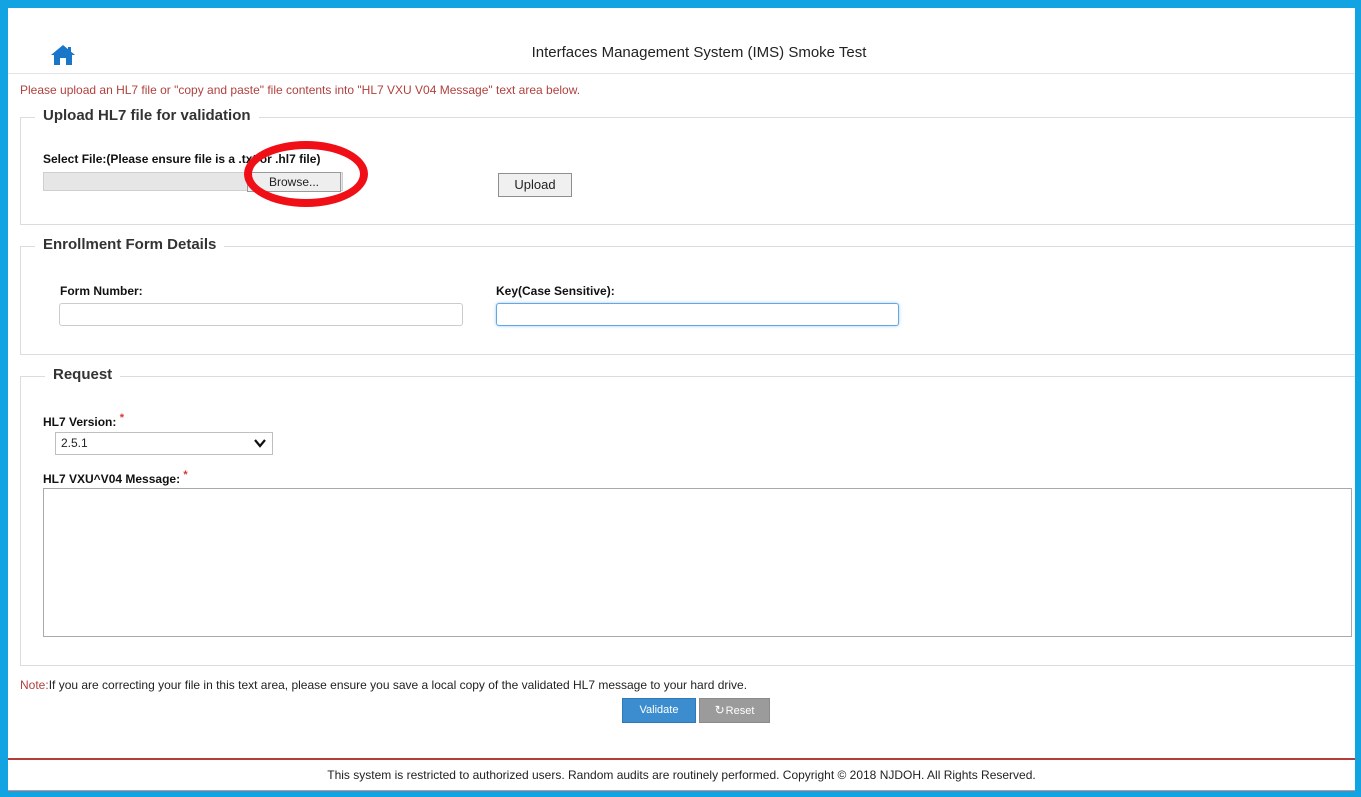  I want to click on note-prefix: Note:, so click(34, 685).